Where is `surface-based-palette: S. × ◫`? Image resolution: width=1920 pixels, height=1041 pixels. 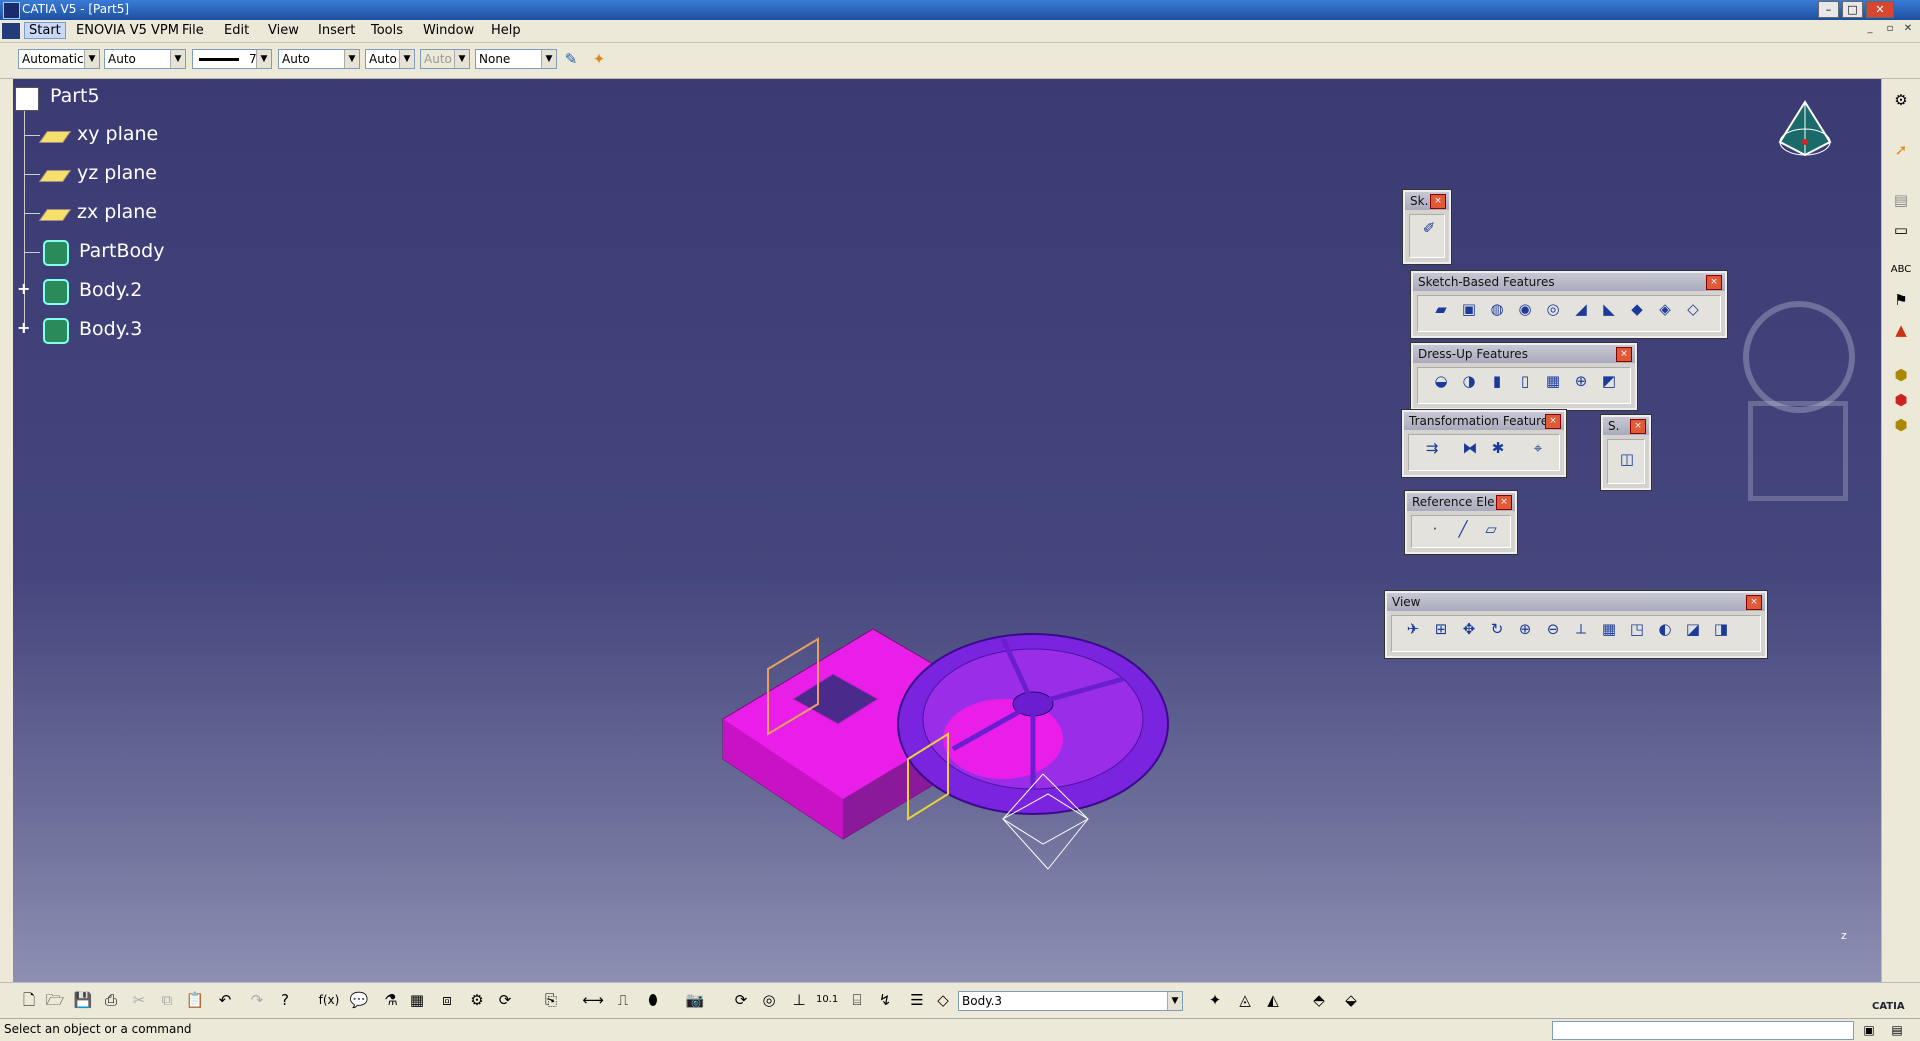 surface-based-palette: S. × ◫ is located at coordinates (1626, 452).